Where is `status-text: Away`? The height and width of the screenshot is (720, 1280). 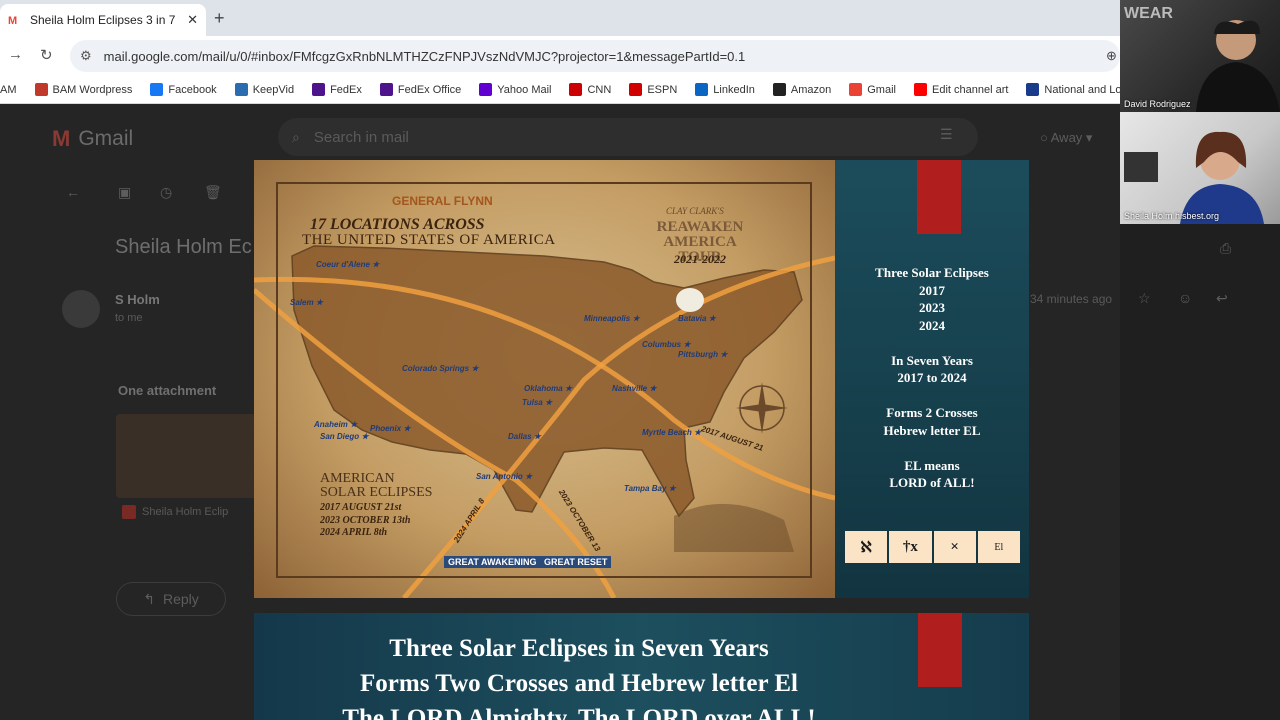 status-text: Away is located at coordinates (1066, 137).